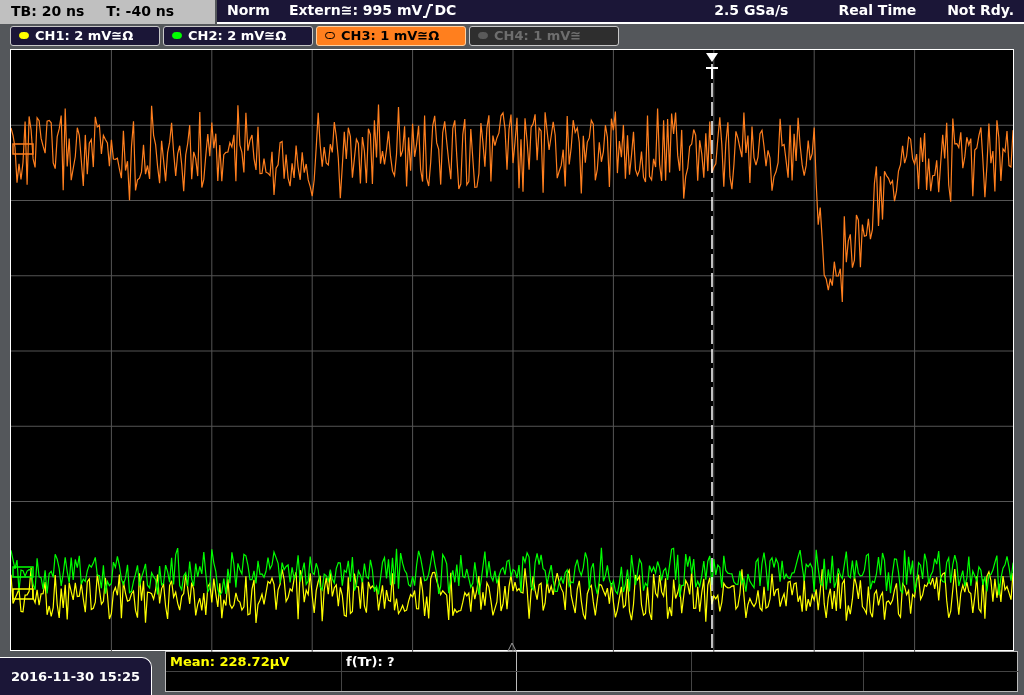 The width and height of the screenshot is (1024, 695). Describe the element at coordinates (391, 35) in the screenshot. I see `channel-tab: CH3: 1 mV≅Ω` at that location.